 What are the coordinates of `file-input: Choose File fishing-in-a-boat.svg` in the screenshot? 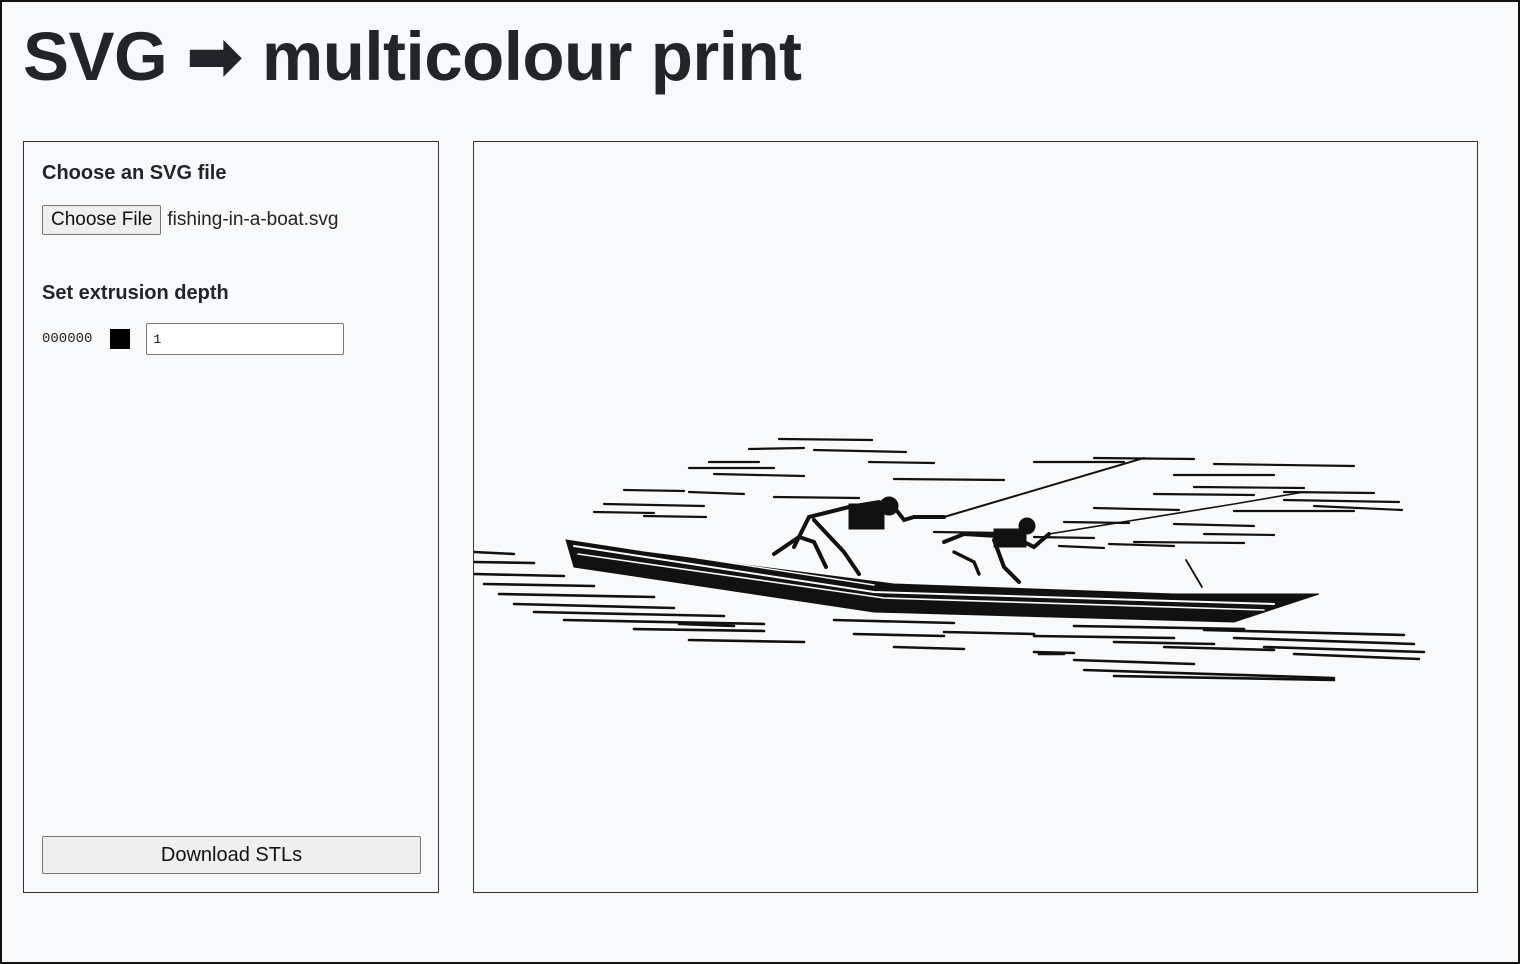 It's located at (190, 220).